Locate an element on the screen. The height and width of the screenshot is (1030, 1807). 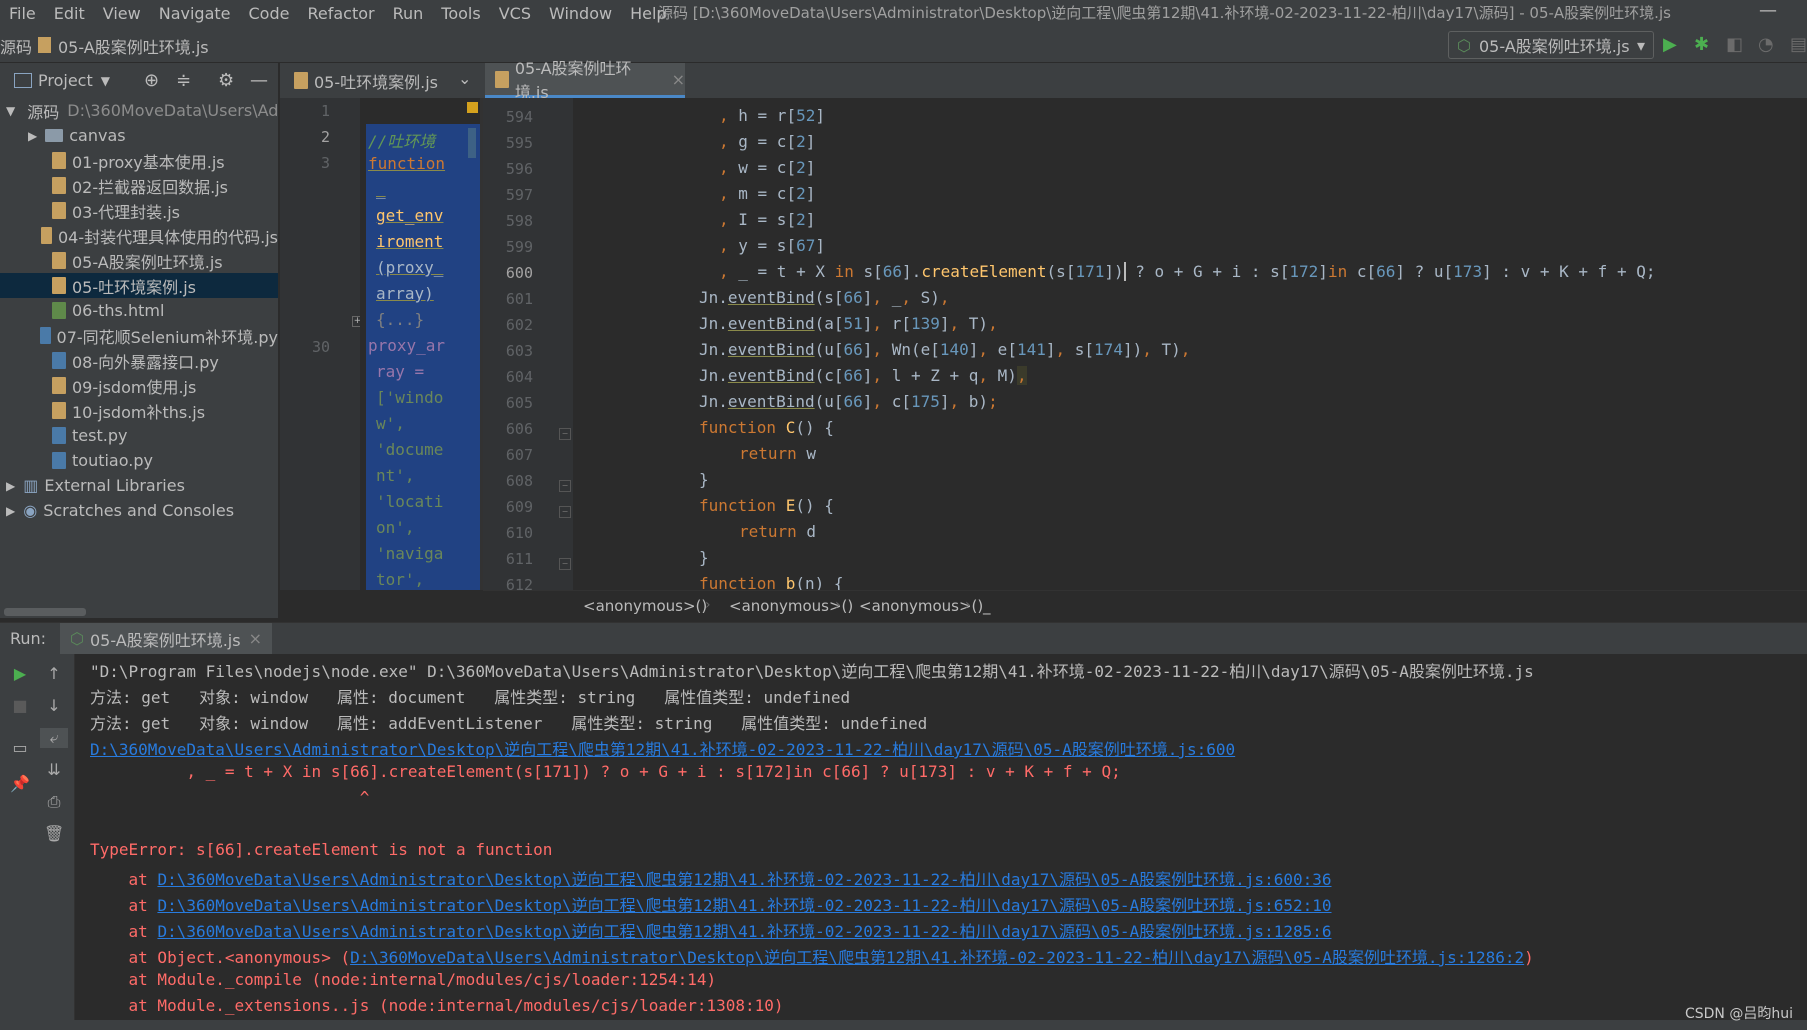
code-line: on', is located at coordinates (395, 527).